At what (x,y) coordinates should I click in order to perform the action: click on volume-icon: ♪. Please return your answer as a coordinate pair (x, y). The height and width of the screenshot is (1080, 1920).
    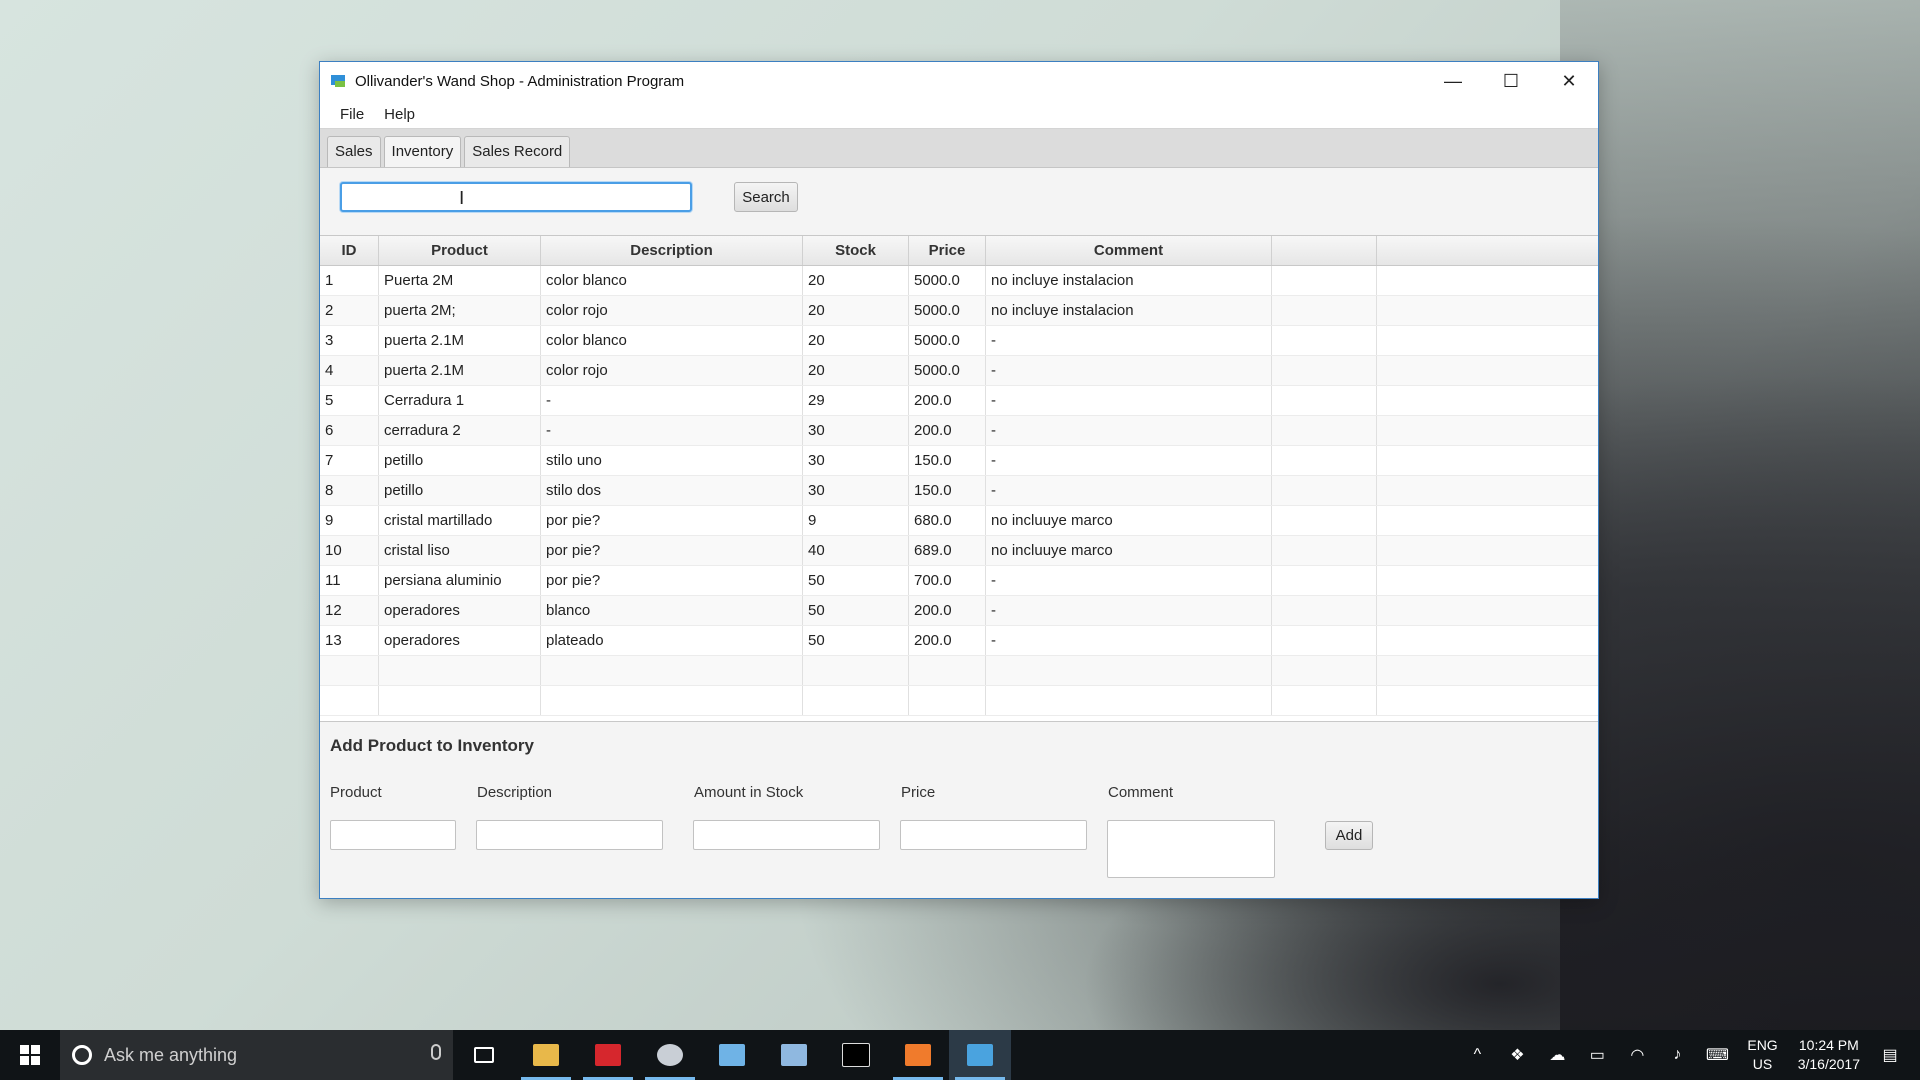
    Looking at the image, I should click on (1677, 1055).